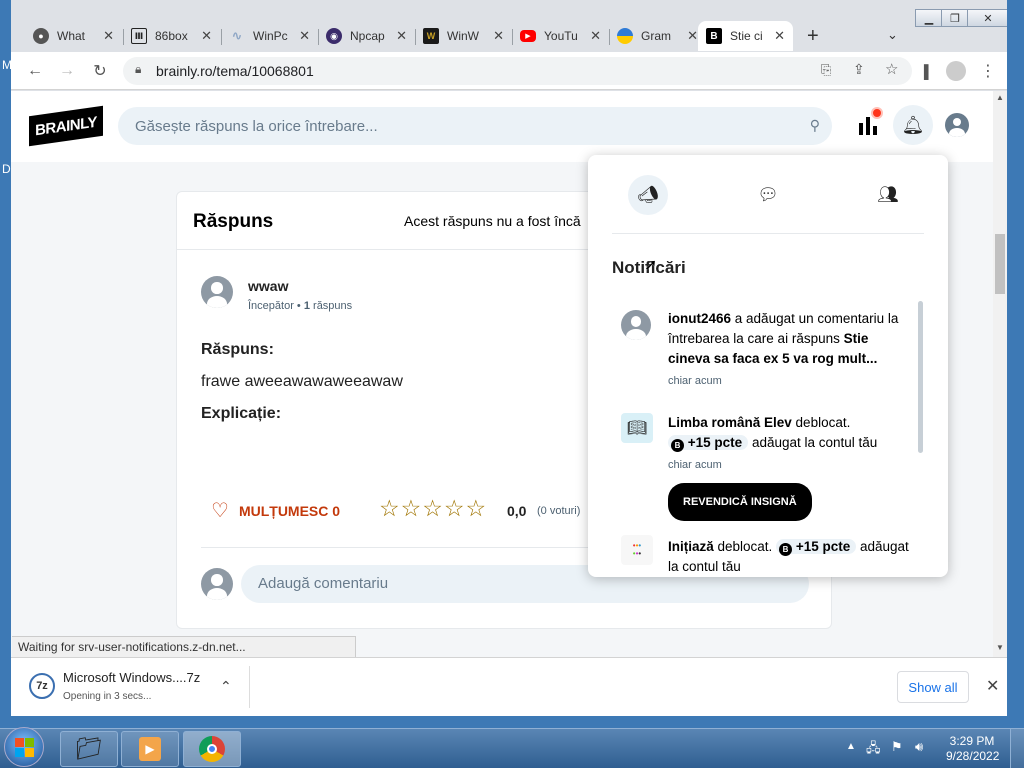 Image resolution: width=1024 pixels, height=768 pixels. What do you see at coordinates (559, 511) in the screenshot?
I see `votes-count: (0 voturi)` at bounding box center [559, 511].